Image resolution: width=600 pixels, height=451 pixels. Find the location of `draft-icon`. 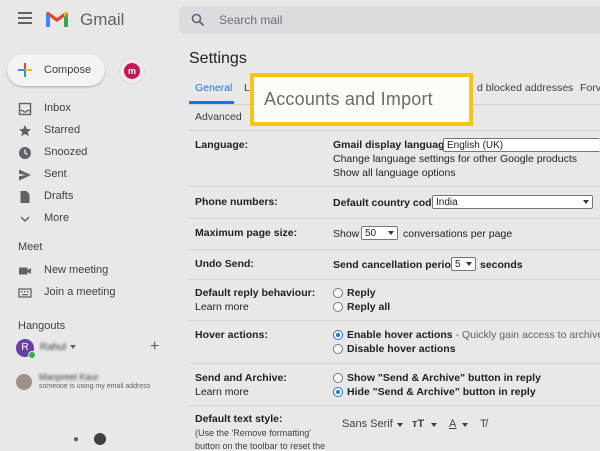

draft-icon is located at coordinates (25, 197).